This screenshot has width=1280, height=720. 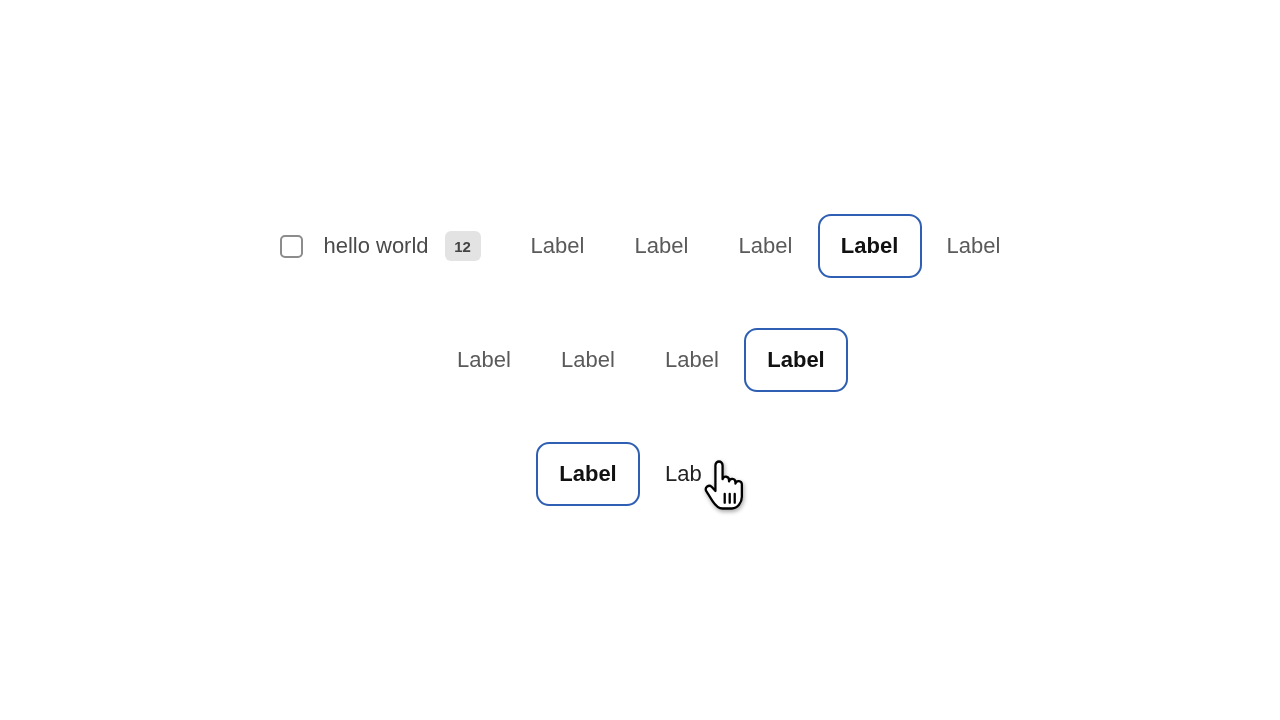 What do you see at coordinates (292, 246) in the screenshot?
I see `checkbox` at bounding box center [292, 246].